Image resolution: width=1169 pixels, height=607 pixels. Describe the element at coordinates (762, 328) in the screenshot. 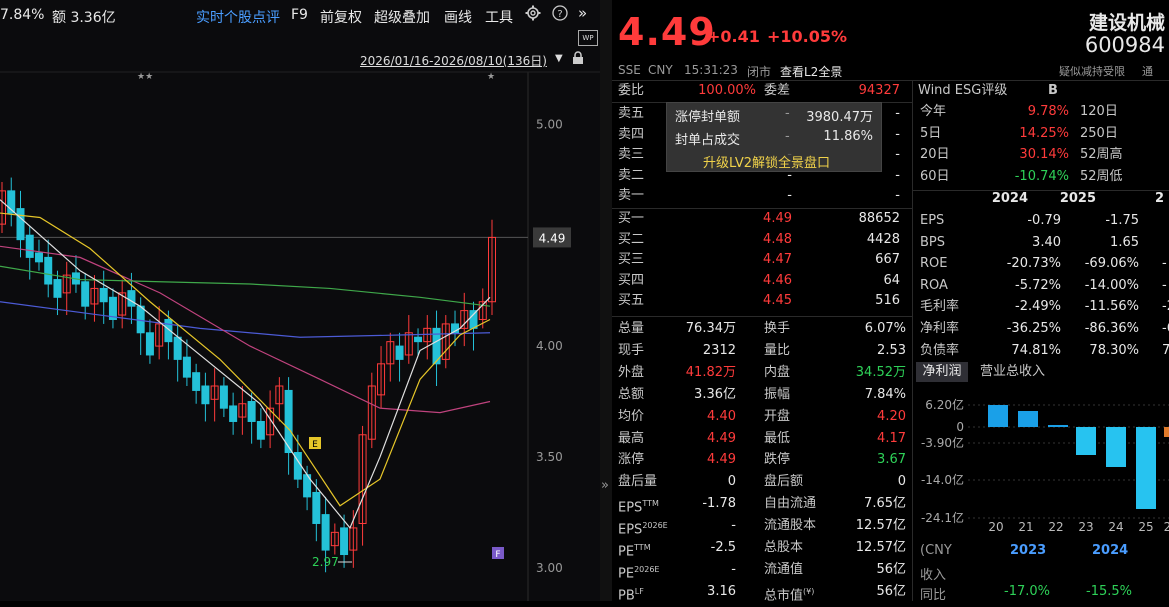

I see `stat-row: 总量 76.34万 换手 6.07%` at that location.